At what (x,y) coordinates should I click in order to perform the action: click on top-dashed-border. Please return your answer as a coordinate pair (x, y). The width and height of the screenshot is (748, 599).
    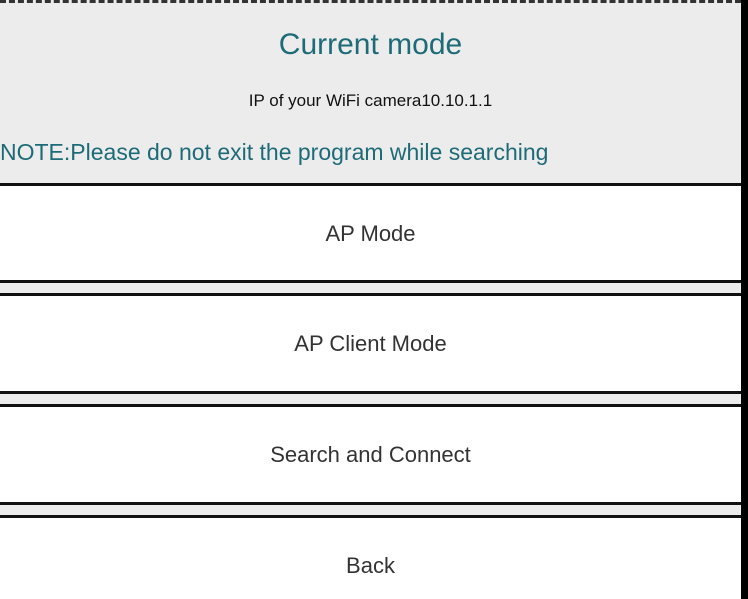
    Looking at the image, I should click on (370, 1).